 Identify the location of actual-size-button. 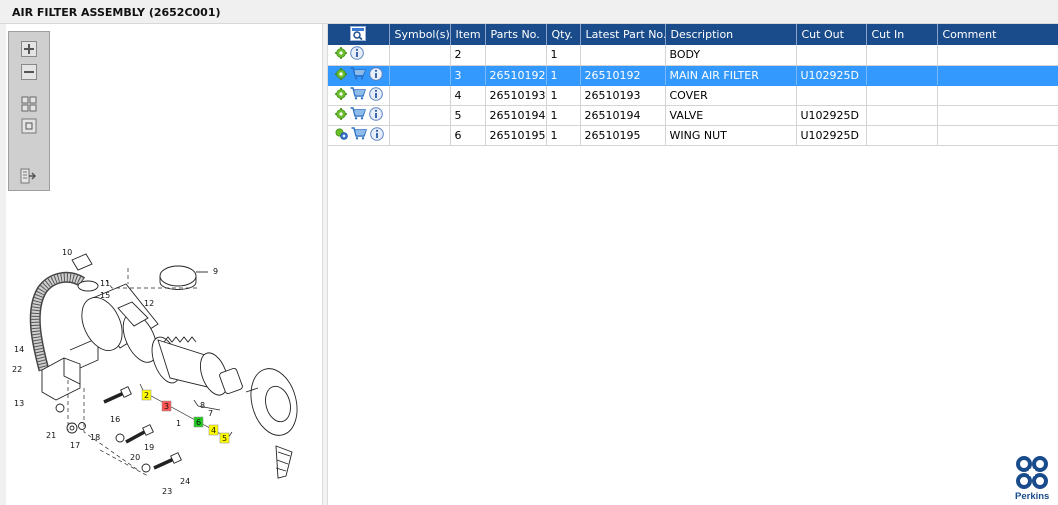
(29, 125).